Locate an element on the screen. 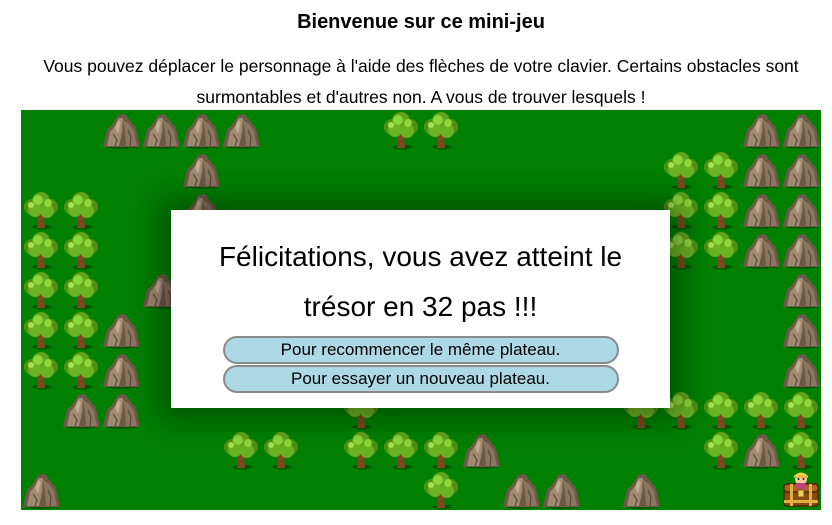 This screenshot has width=832, height=525. page-title: Bienvenue sur ce mini-jeu is located at coordinates (421, 22).